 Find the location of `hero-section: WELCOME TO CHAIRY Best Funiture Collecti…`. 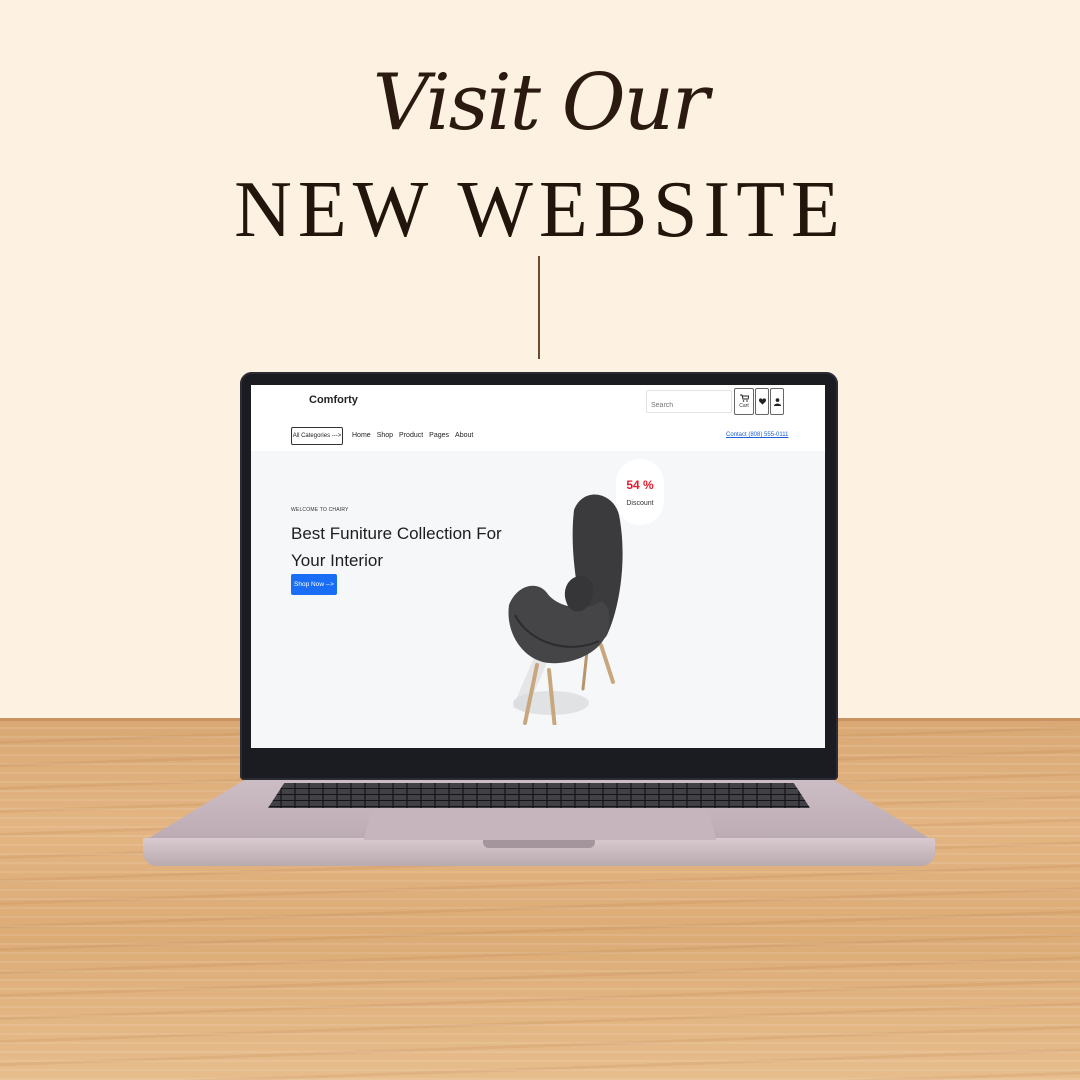

hero-section: WELCOME TO CHAIRY Best Funiture Collecti… is located at coordinates (538, 599).